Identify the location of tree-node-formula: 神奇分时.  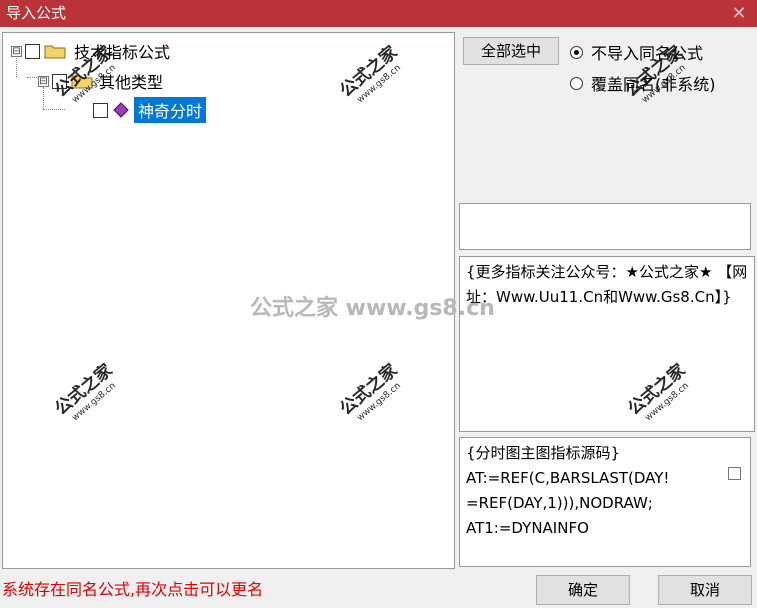
(150, 110).